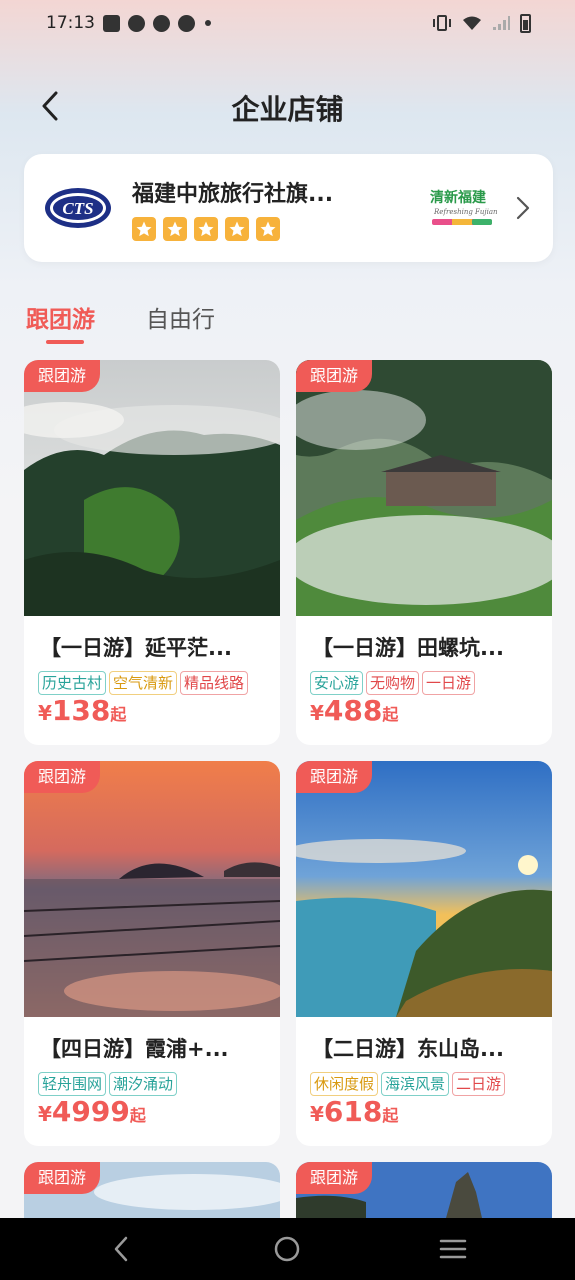 The image size is (575, 1280). Describe the element at coordinates (449, 683) in the screenshot. I see `product-label: 一日游` at that location.